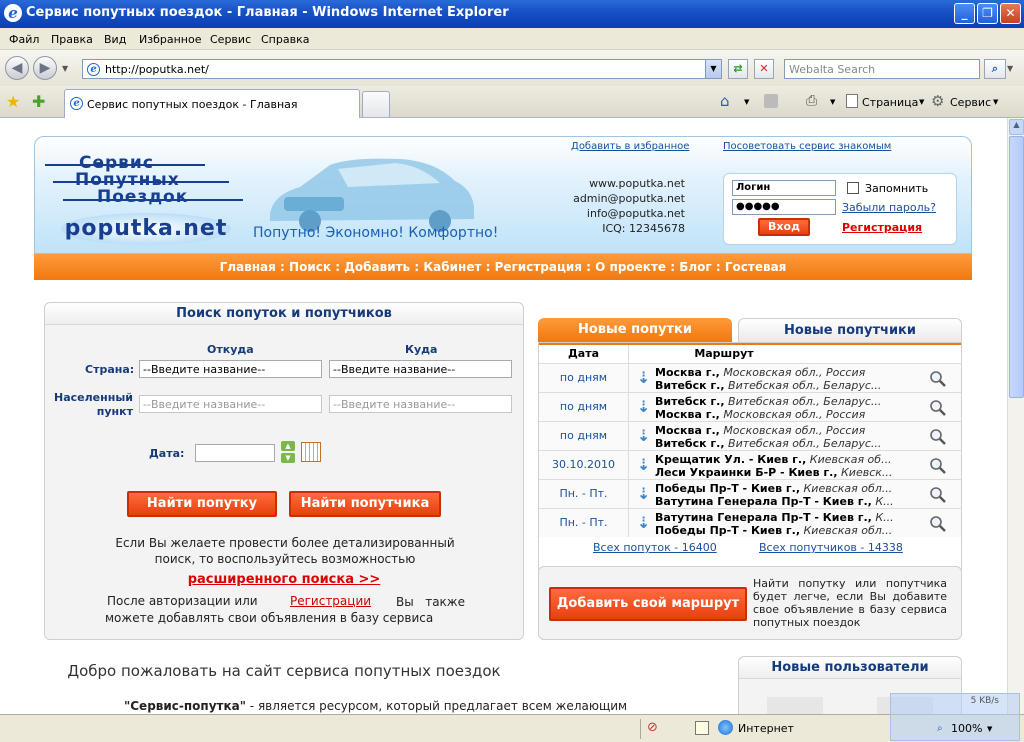 This screenshot has height=742, width=1024. I want to click on all-companions-link: Всех попутчиков - 14338, so click(831, 547).